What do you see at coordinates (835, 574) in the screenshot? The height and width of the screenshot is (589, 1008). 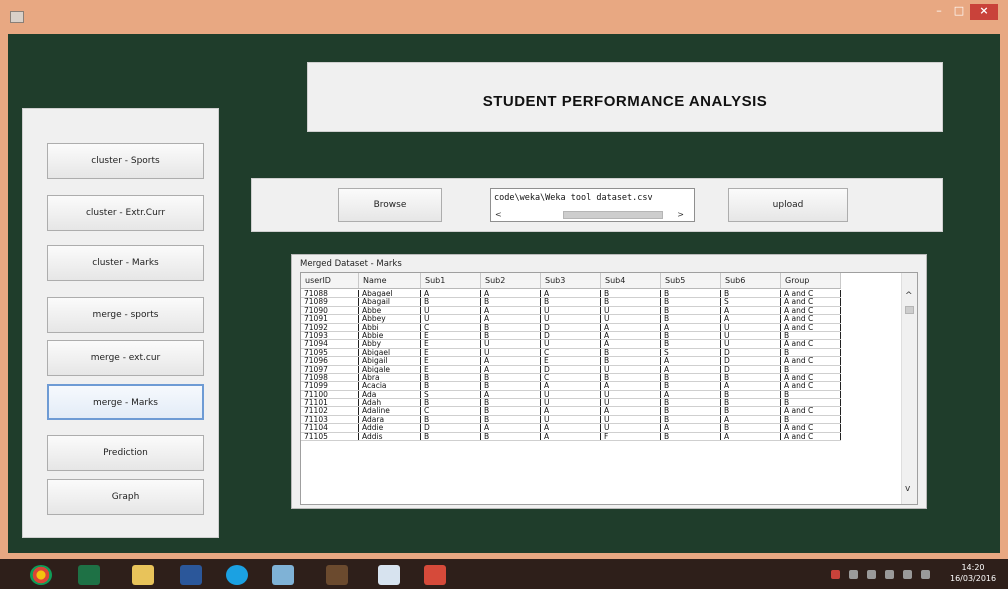 I see `tray-security-icon` at bounding box center [835, 574].